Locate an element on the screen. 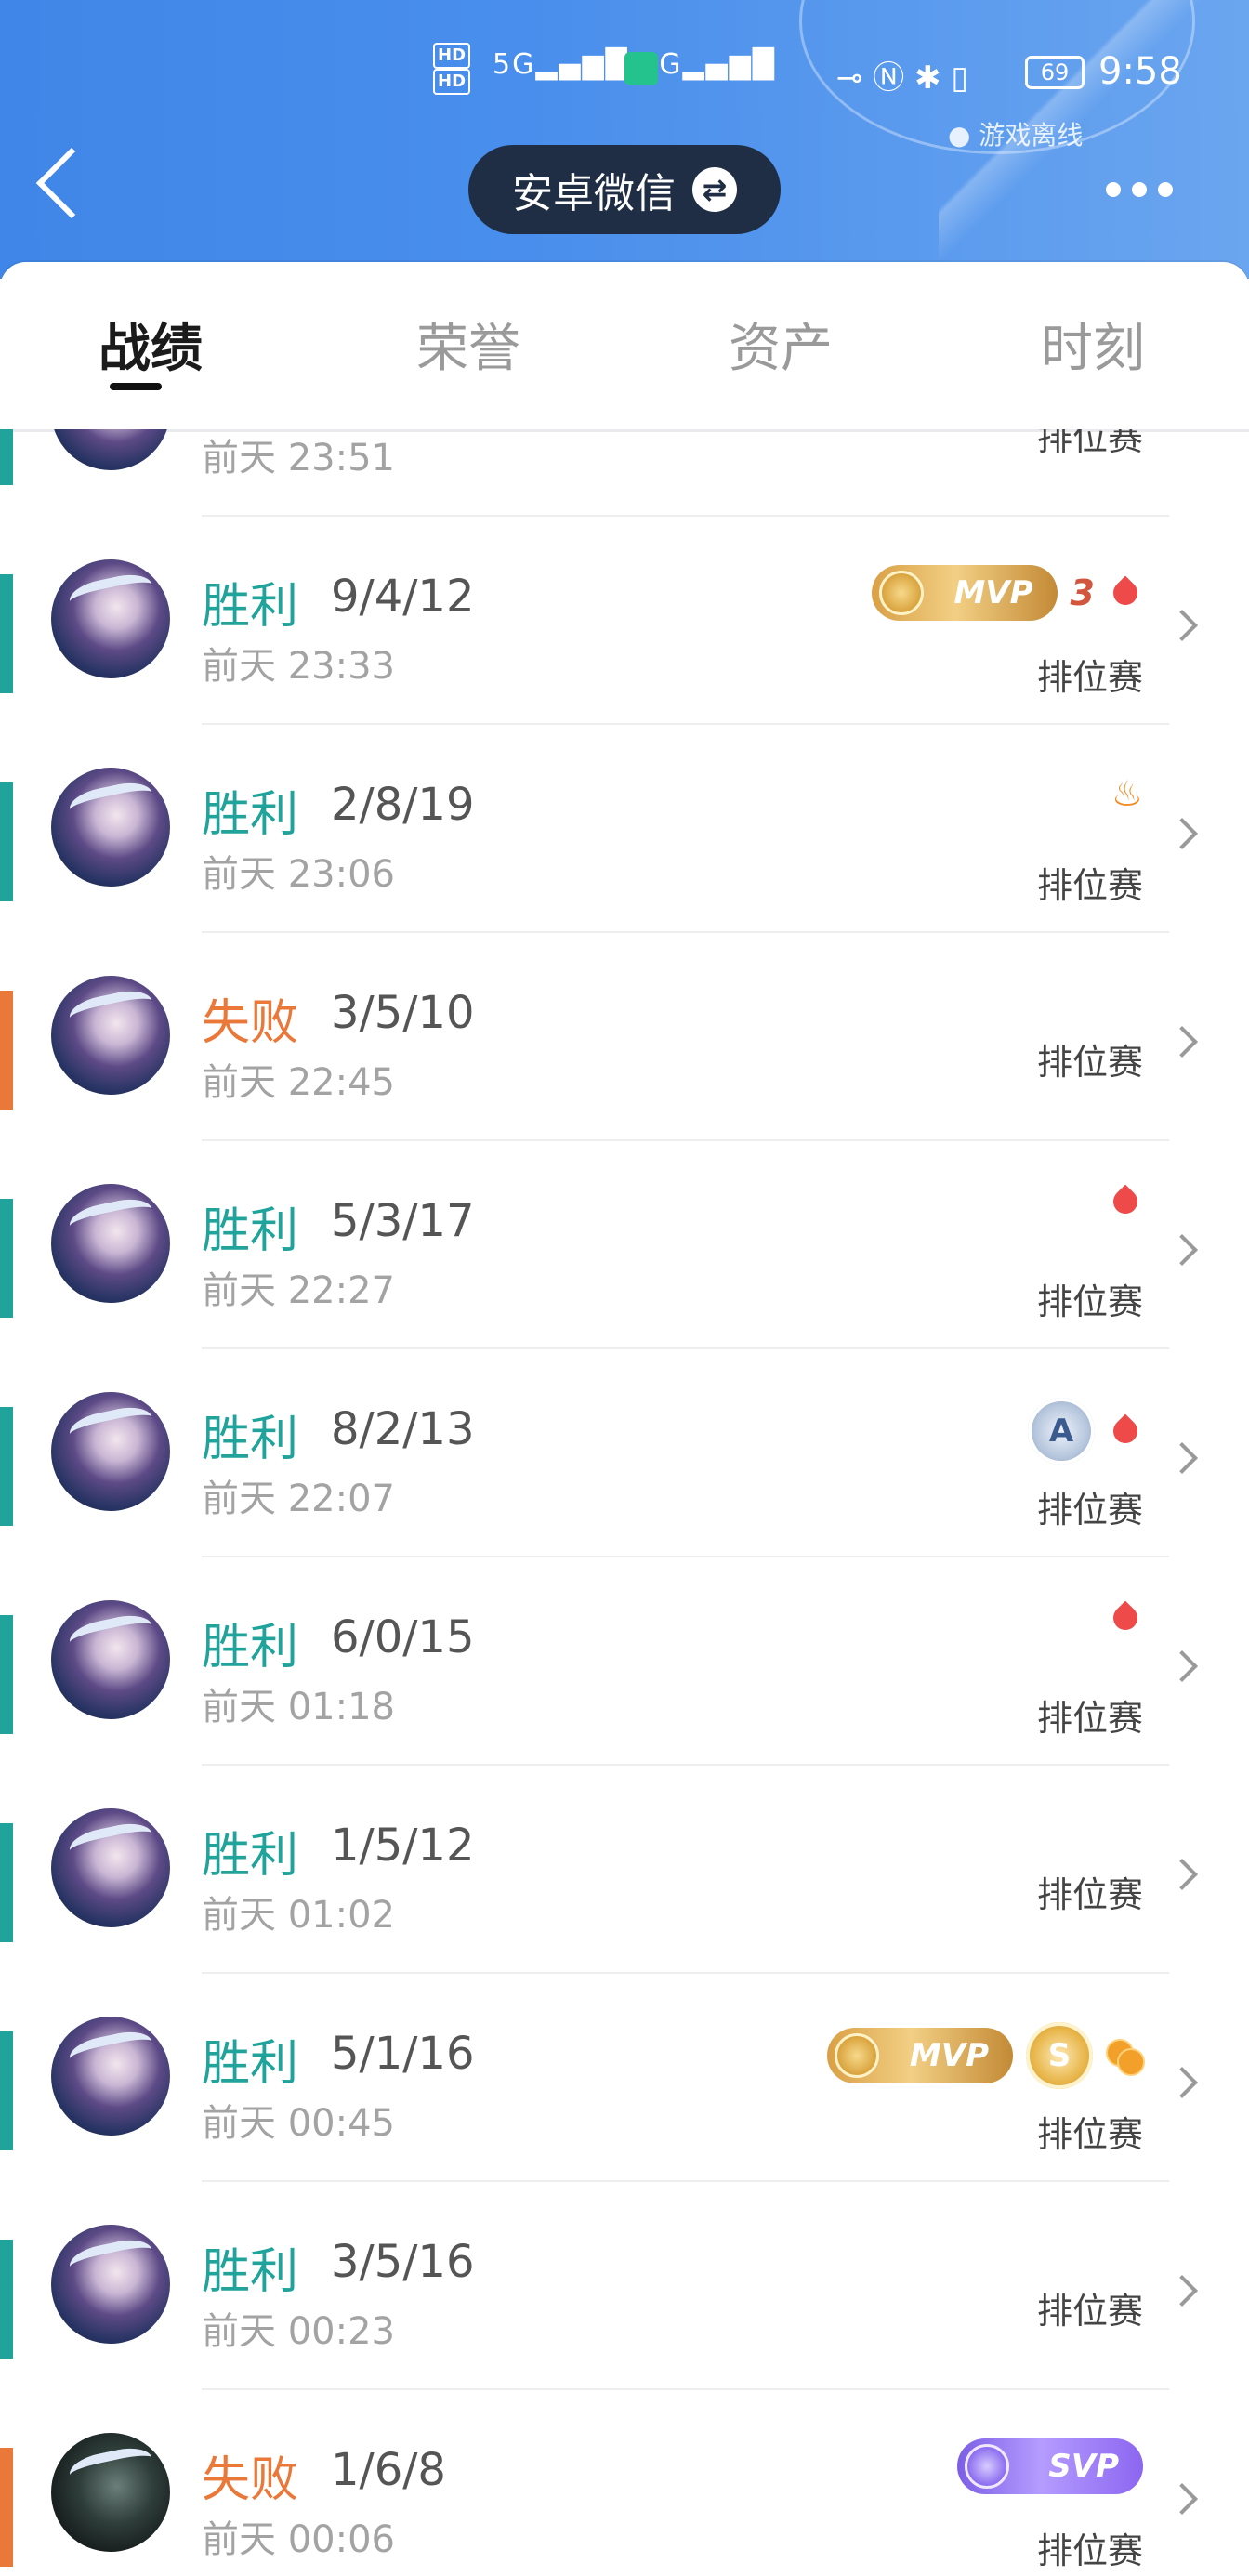 The image size is (1249, 2576). match-row: 失败 1/6/8 前天 00:06 SVP 排位赛 is located at coordinates (624, 2483).